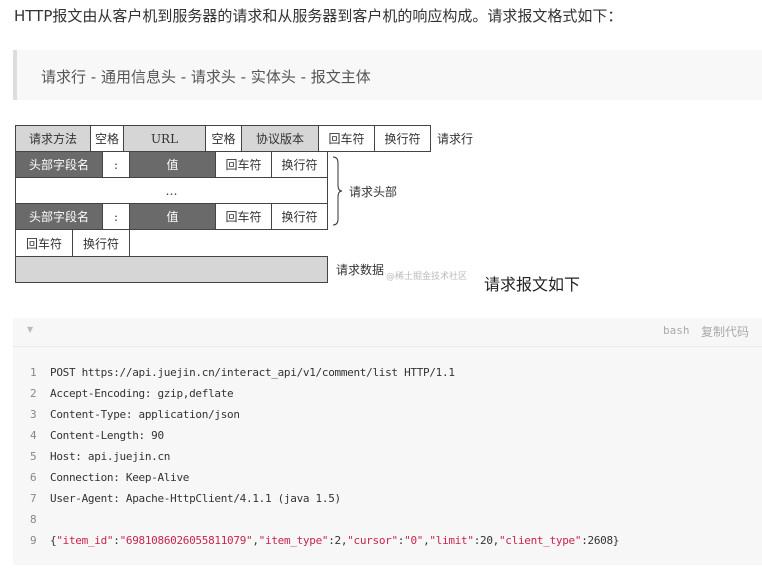  Describe the element at coordinates (33, 435) in the screenshot. I see `line-number: 4` at that location.